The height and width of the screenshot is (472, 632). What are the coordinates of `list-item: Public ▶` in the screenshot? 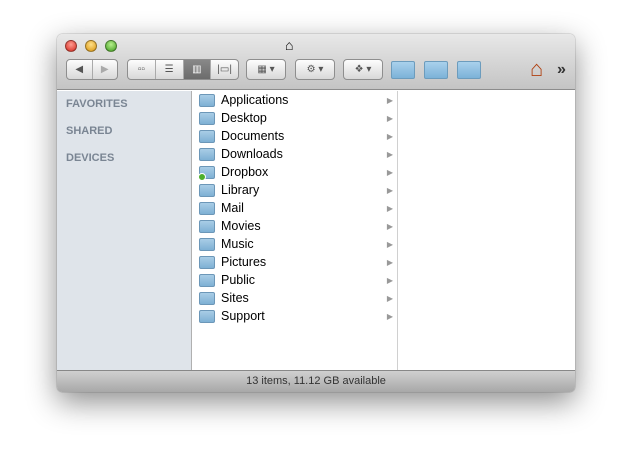 It's located at (295, 280).